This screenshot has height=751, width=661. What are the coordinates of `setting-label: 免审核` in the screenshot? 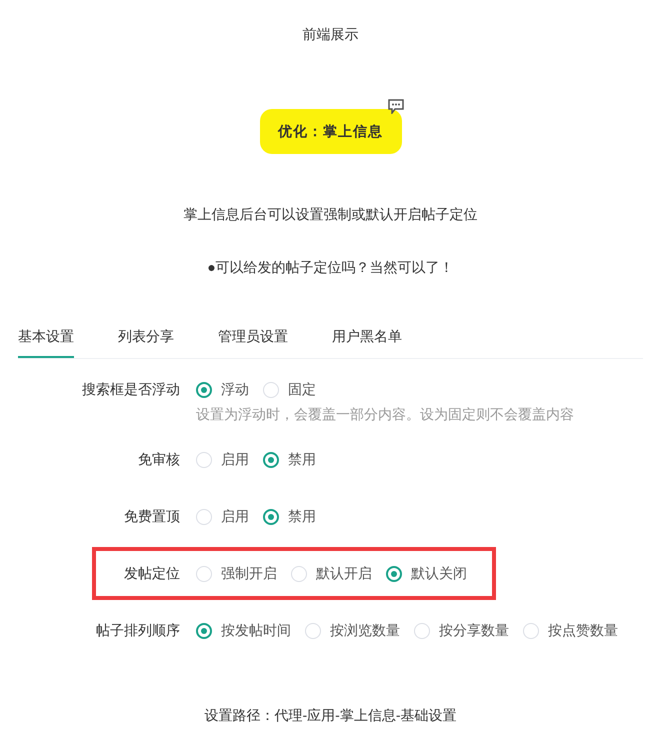 It's located at (159, 459).